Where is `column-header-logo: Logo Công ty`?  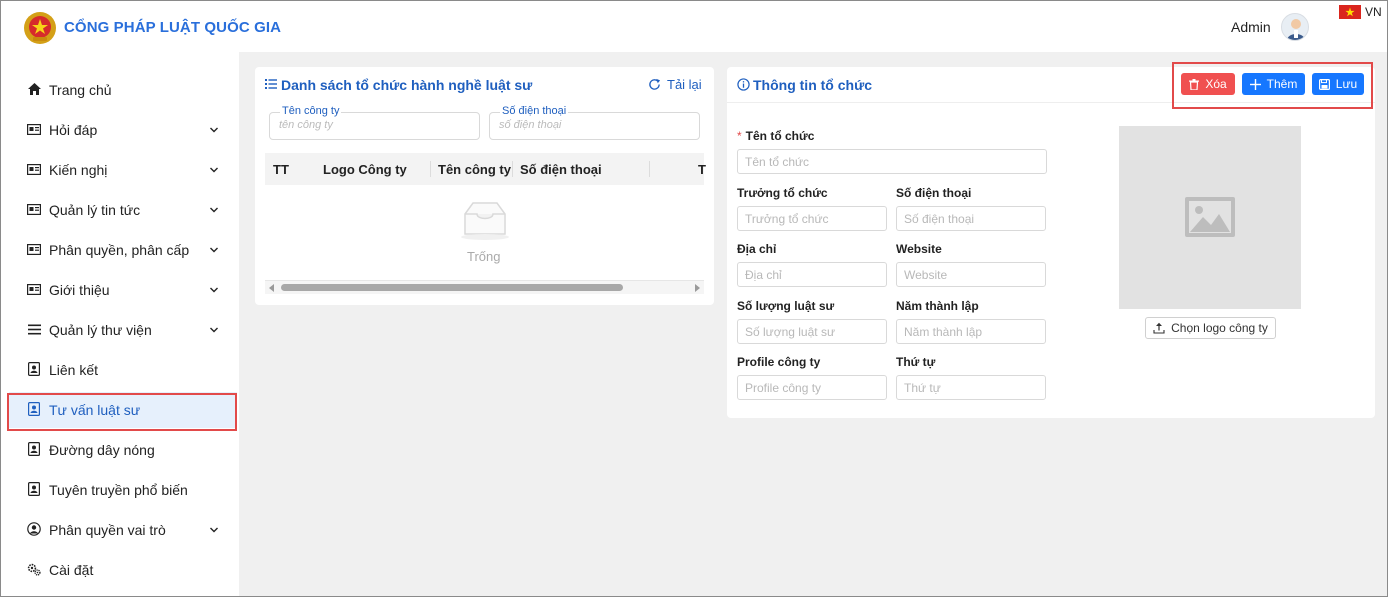 column-header-logo: Logo Công ty is located at coordinates (365, 169).